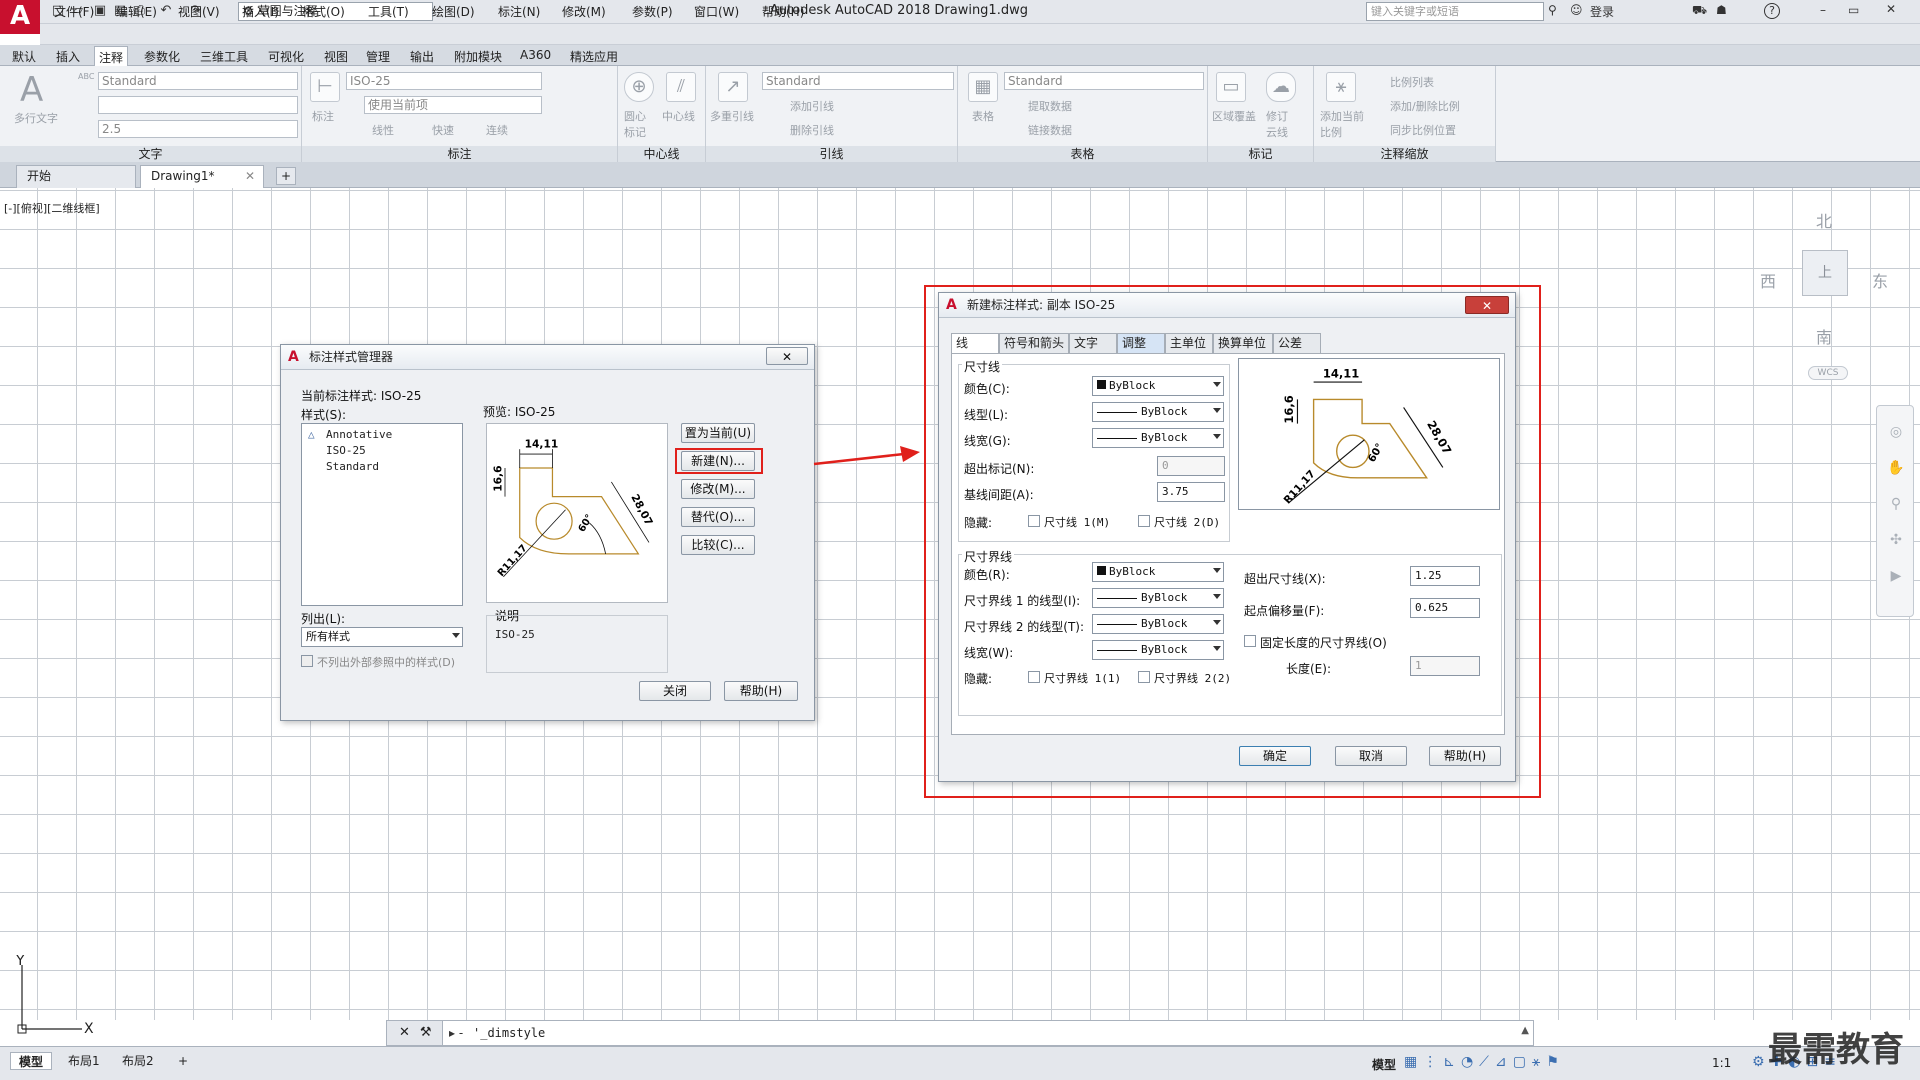 The height and width of the screenshot is (1080, 1920). What do you see at coordinates (1275, 756) in the screenshot?
I see `ok-button: 确定` at bounding box center [1275, 756].